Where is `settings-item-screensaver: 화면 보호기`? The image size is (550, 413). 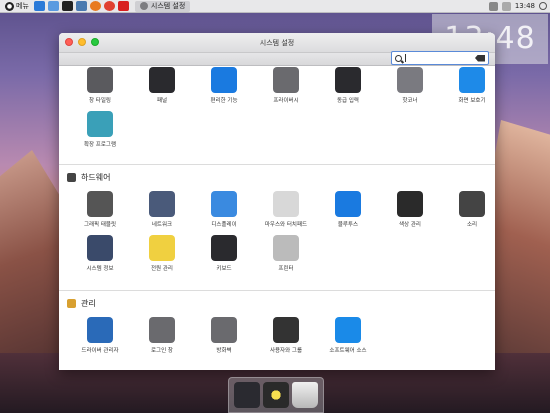
settings-item-screensaver: 화면 보호기 is located at coordinates (468, 89).